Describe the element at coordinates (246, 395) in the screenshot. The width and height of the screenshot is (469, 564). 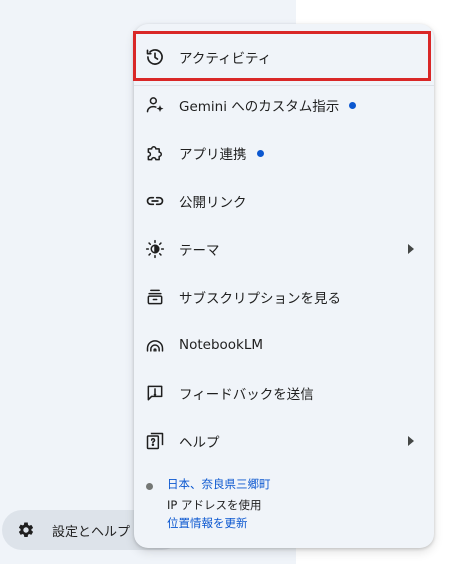
I see `menu-item-label: フィードバックを送信` at that location.